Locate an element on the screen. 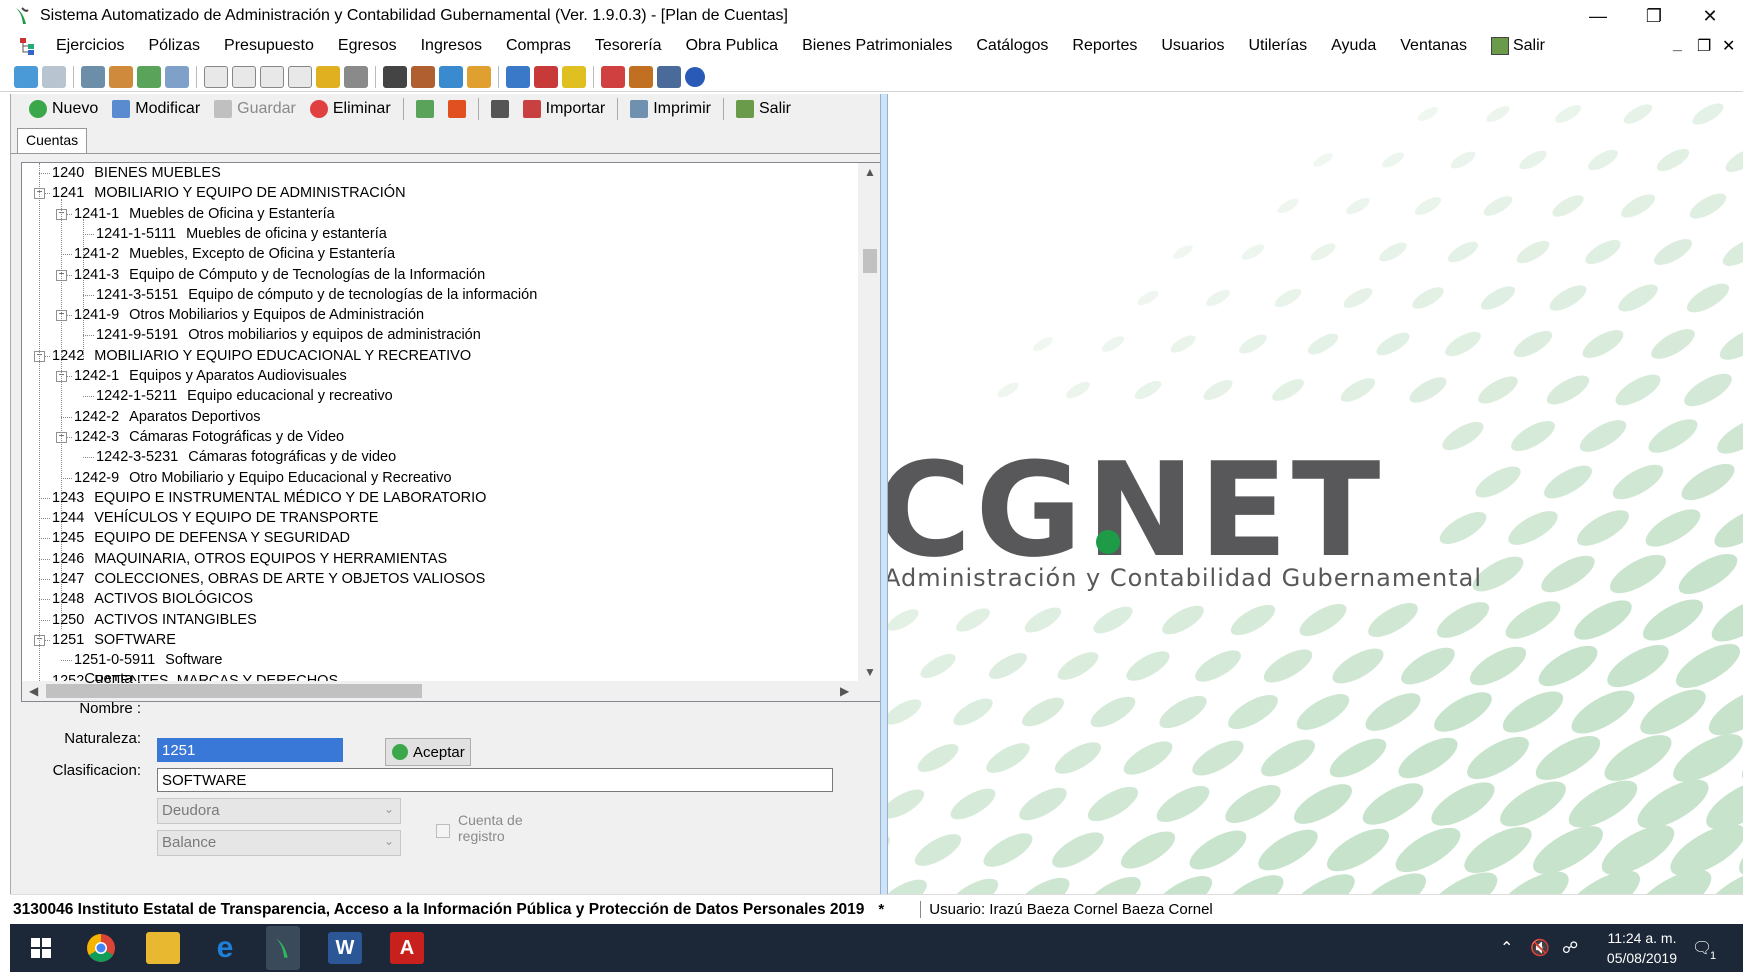  mdi-minimize-button: _ is located at coordinates (1677, 45).